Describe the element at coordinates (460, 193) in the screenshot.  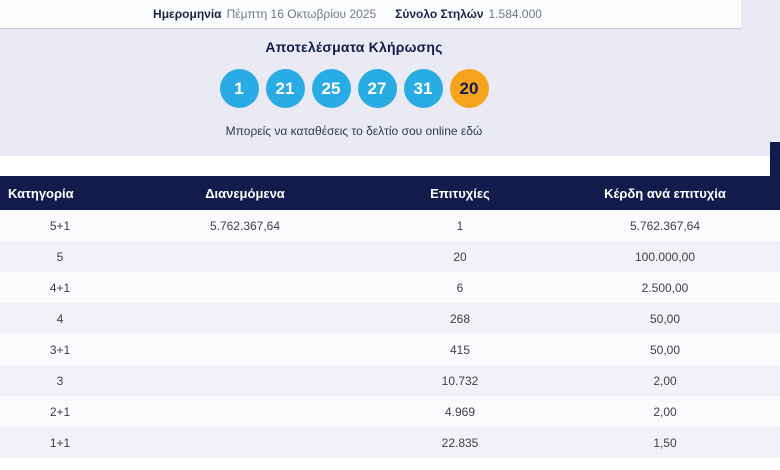
I see `header-winners: Επιτυχίες` at that location.